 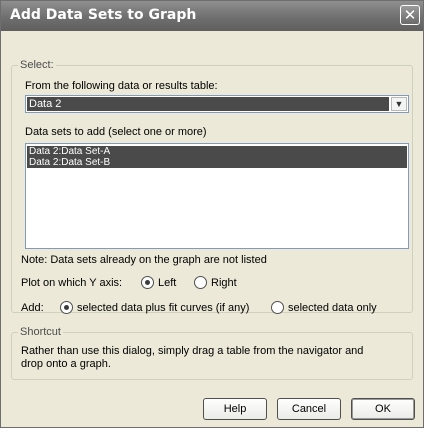 I want to click on radio-right, so click(x=200, y=282).